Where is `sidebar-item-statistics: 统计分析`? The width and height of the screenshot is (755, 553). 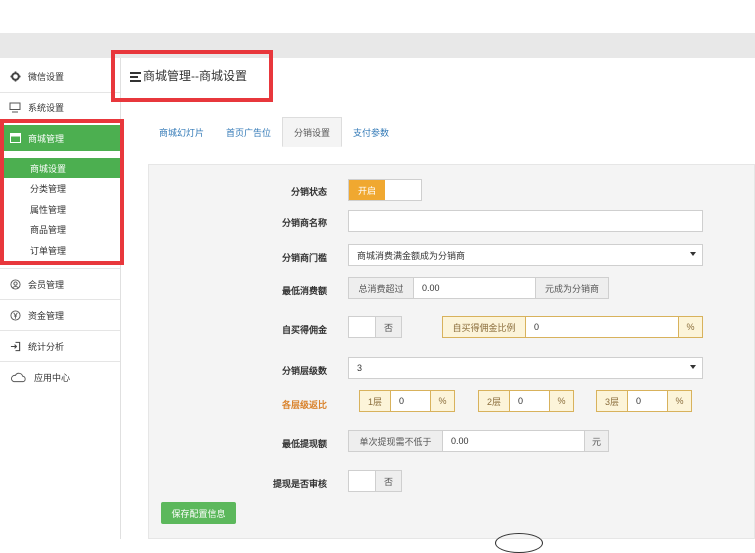 sidebar-item-statistics: 统计分析 is located at coordinates (60, 346).